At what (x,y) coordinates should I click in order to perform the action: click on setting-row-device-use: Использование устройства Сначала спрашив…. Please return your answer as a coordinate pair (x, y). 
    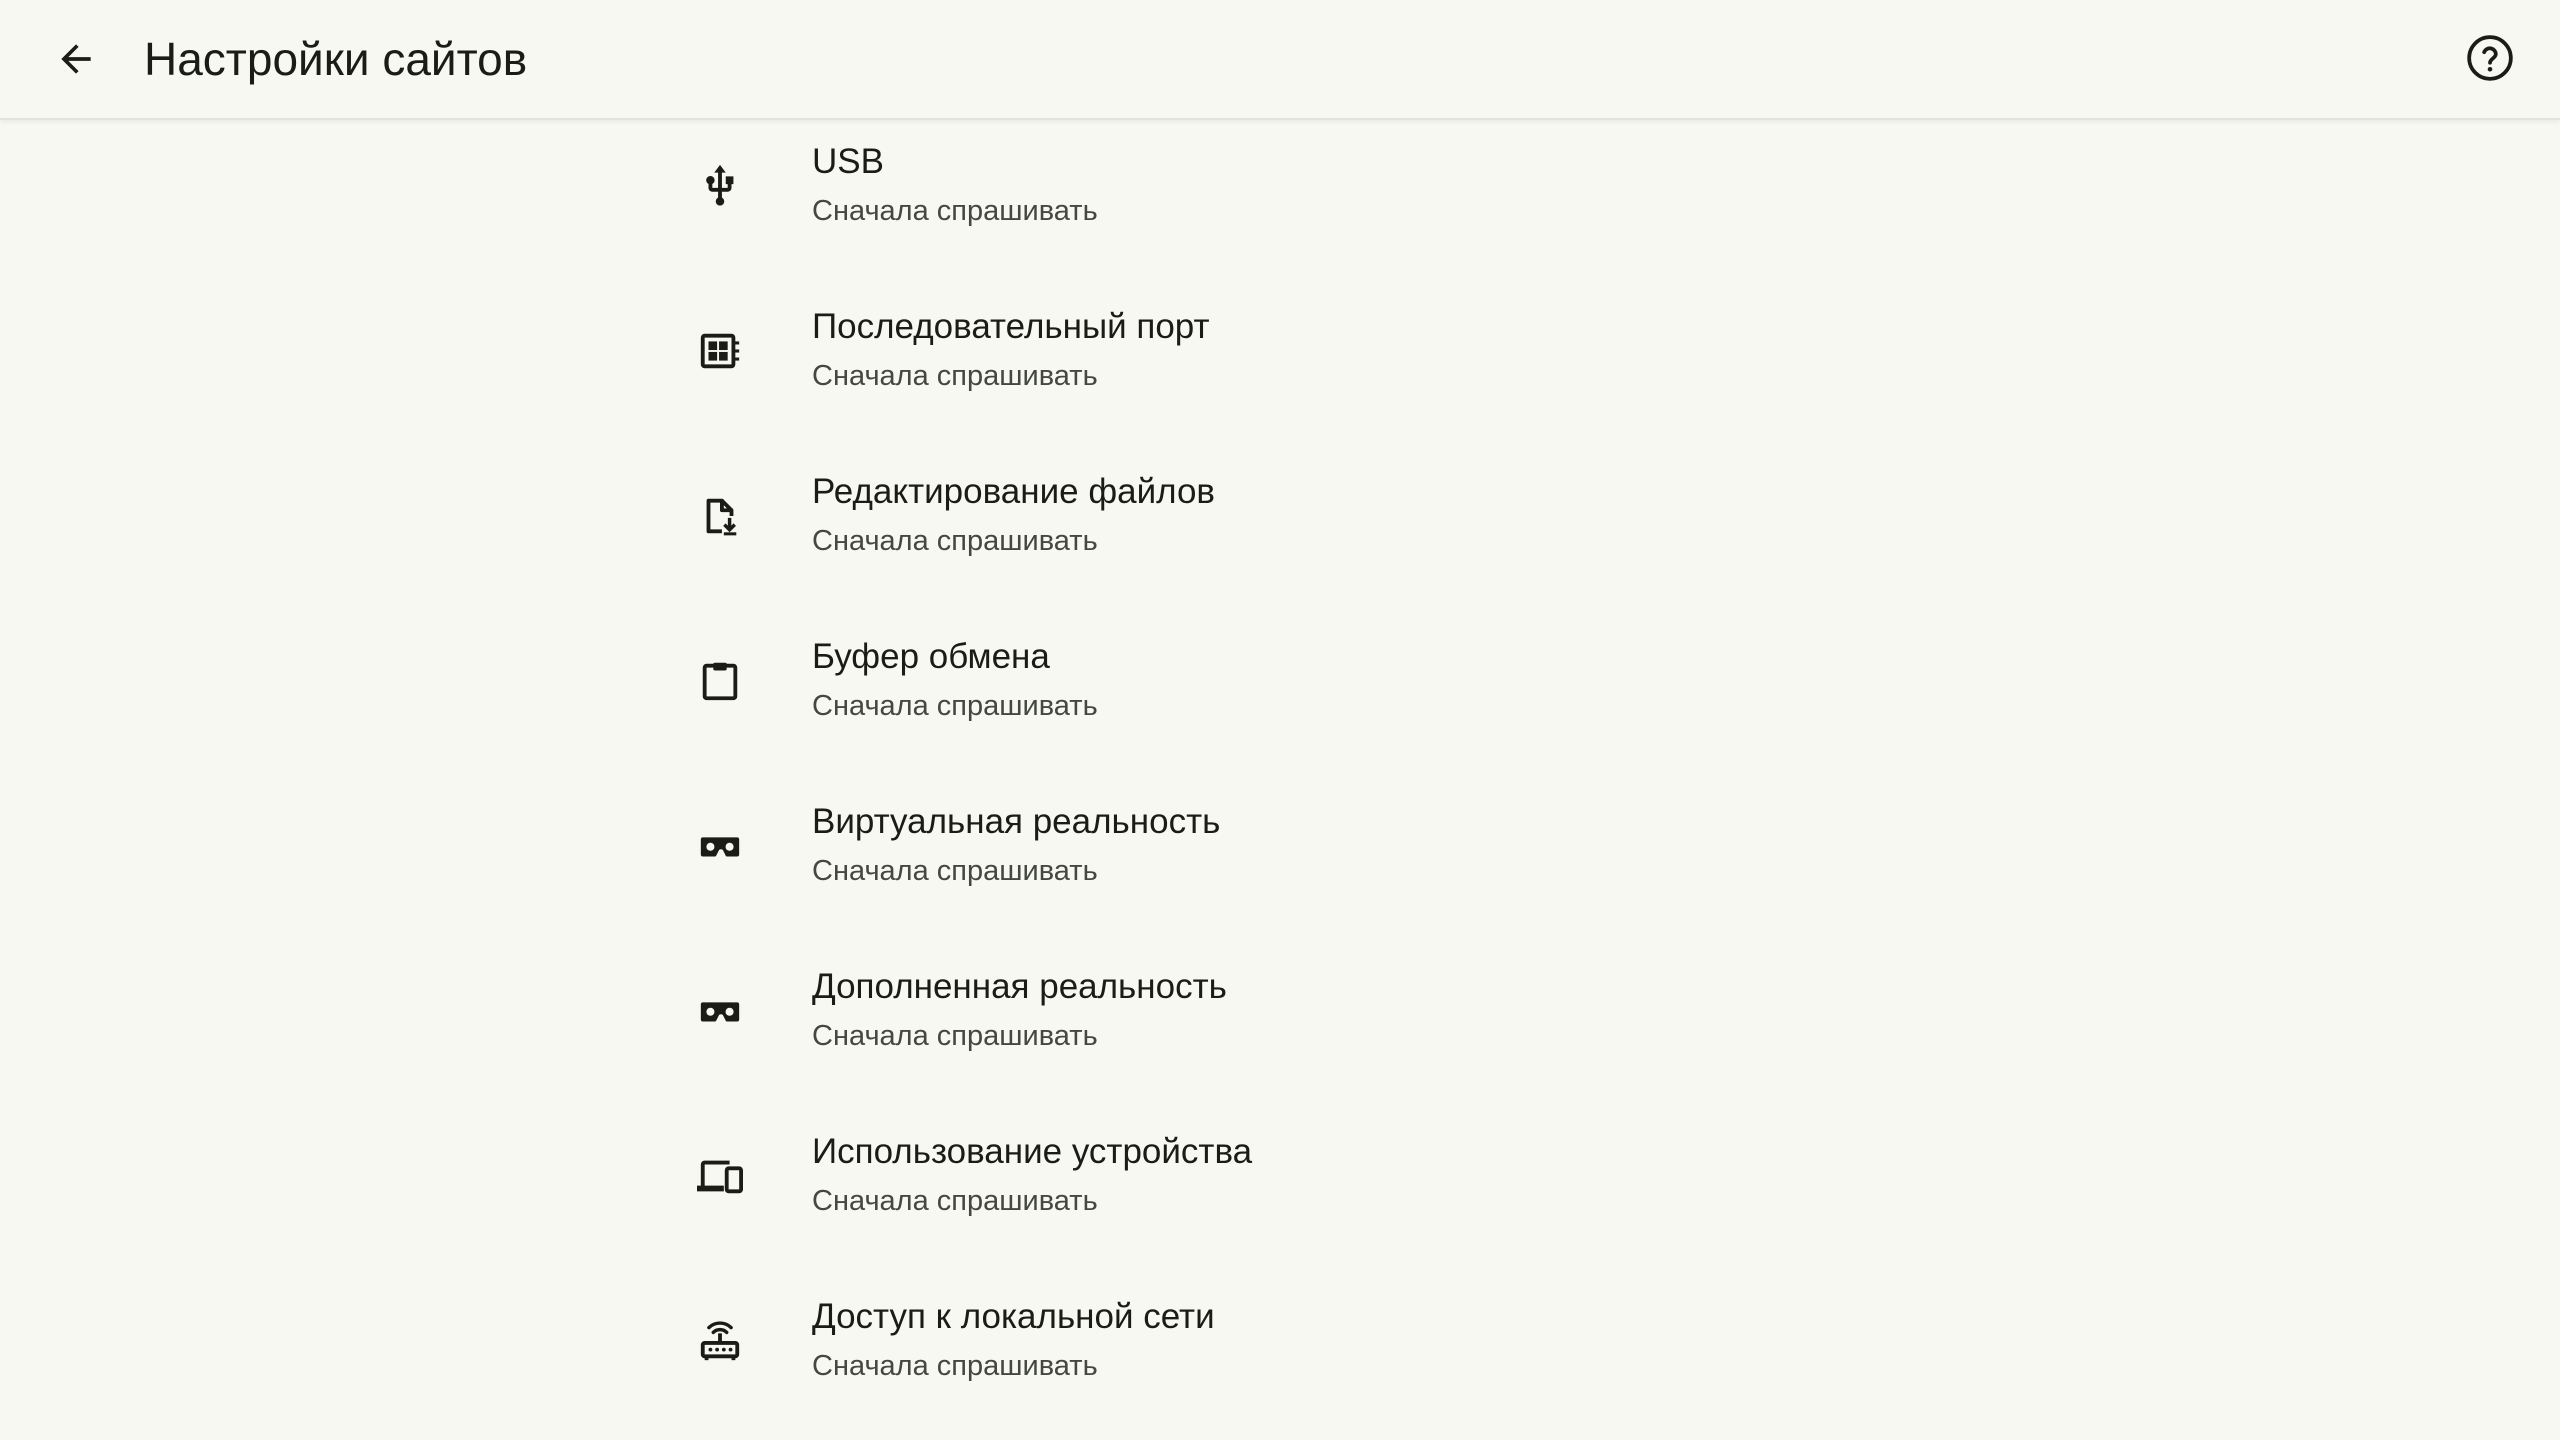
    Looking at the image, I should click on (1280, 1192).